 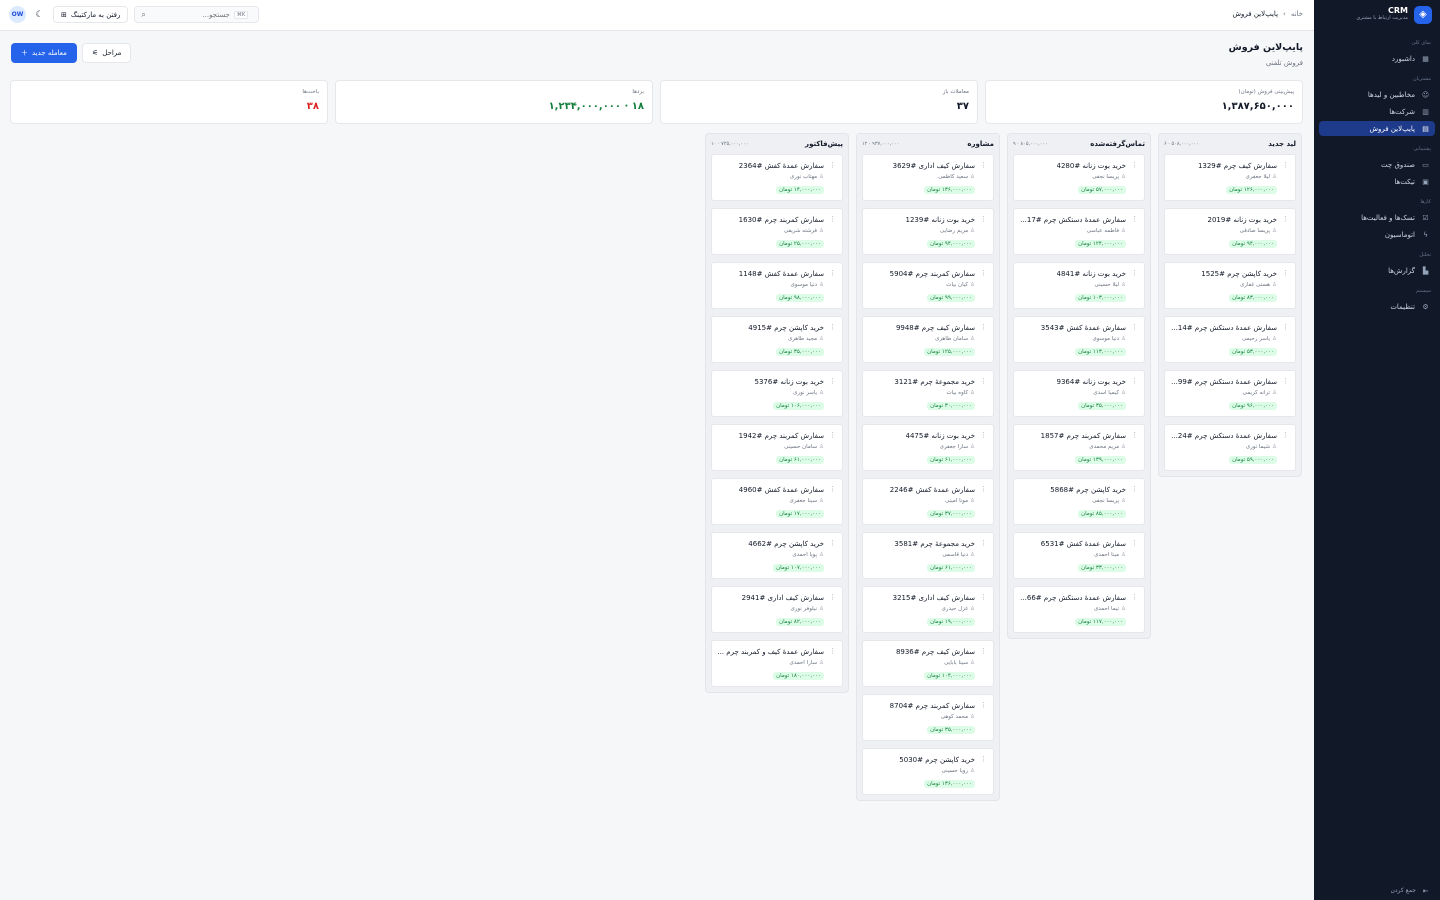 I want to click on sidebar-item: ▦ داشبورد, so click(x=1377, y=58).